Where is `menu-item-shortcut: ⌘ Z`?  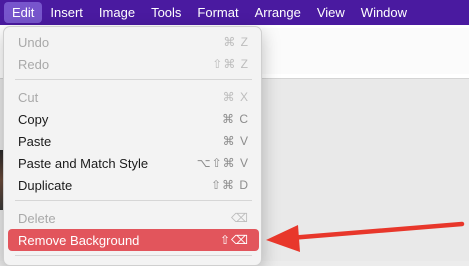
menu-item-shortcut: ⌘ Z is located at coordinates (236, 42).